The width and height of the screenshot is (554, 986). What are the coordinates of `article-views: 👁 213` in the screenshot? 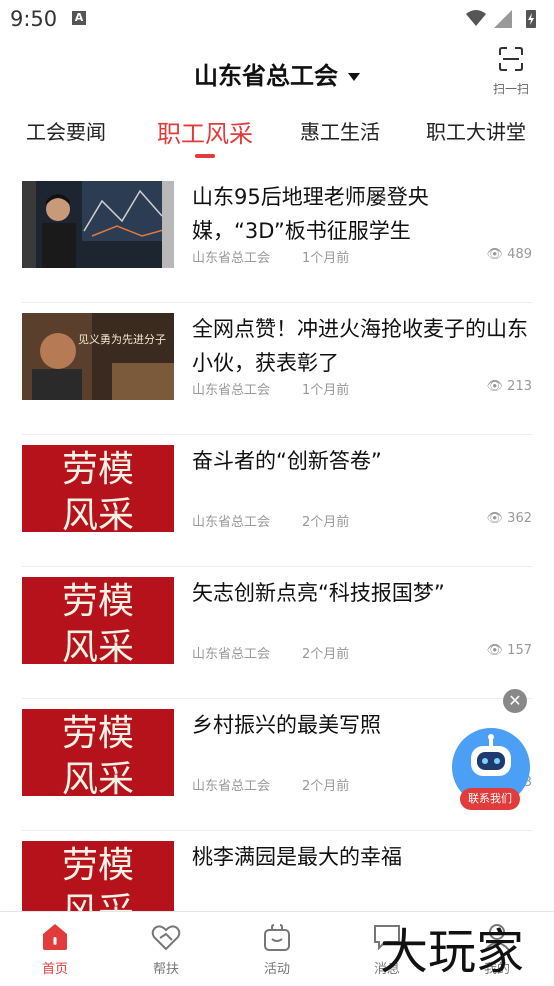 It's located at (509, 386).